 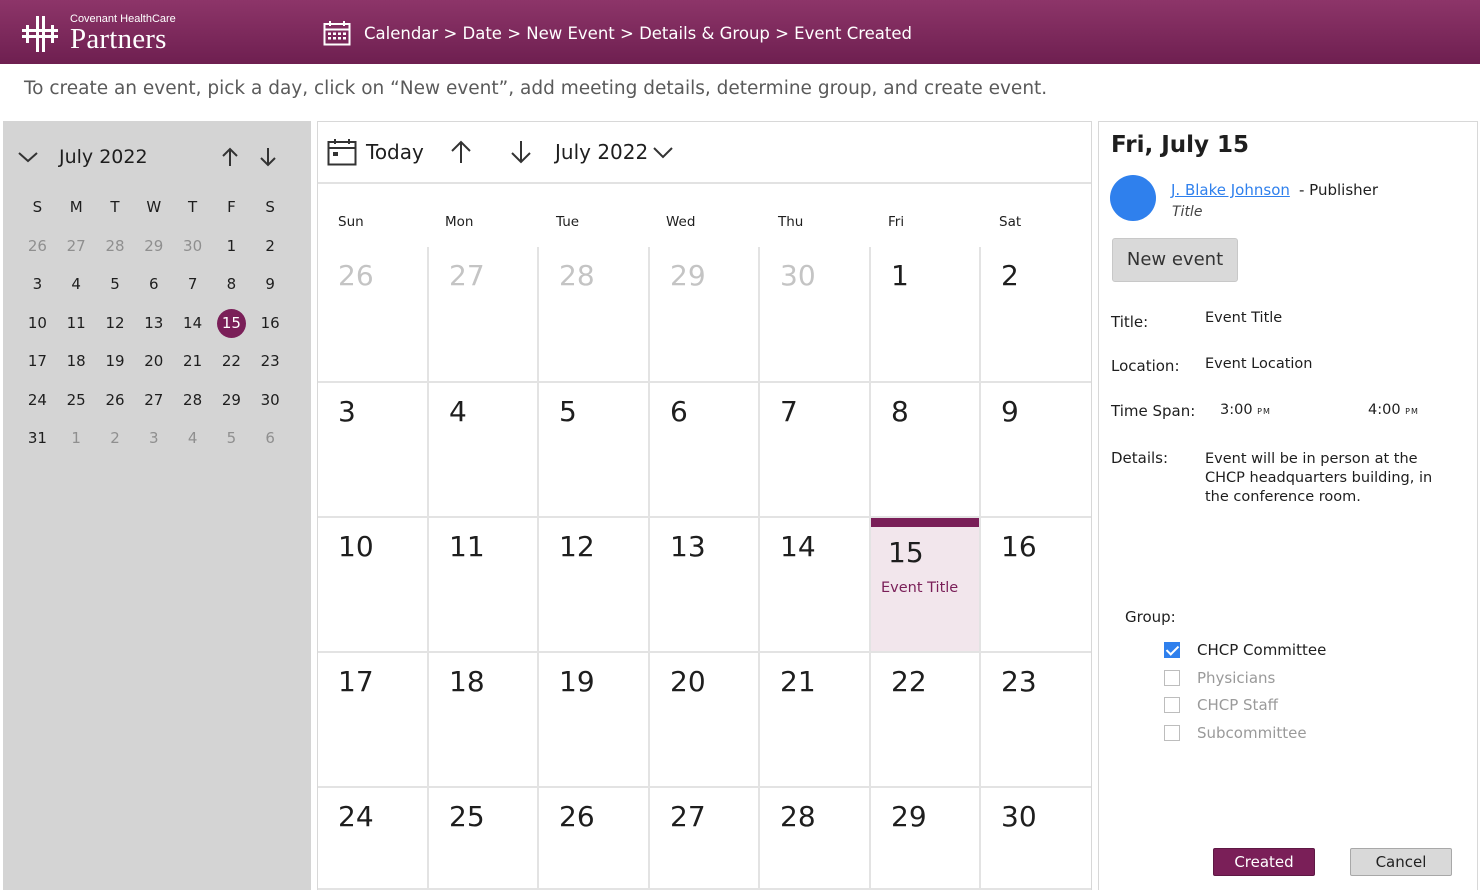 I want to click on group-option: Subcommittee, so click(x=1235, y=733).